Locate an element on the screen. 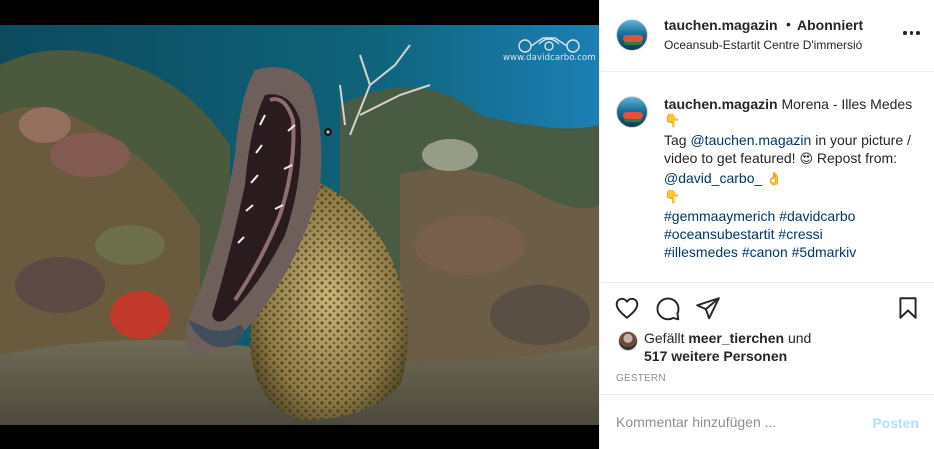 The width and height of the screenshot is (934, 449). comment-bar: Posten is located at coordinates (767, 421).